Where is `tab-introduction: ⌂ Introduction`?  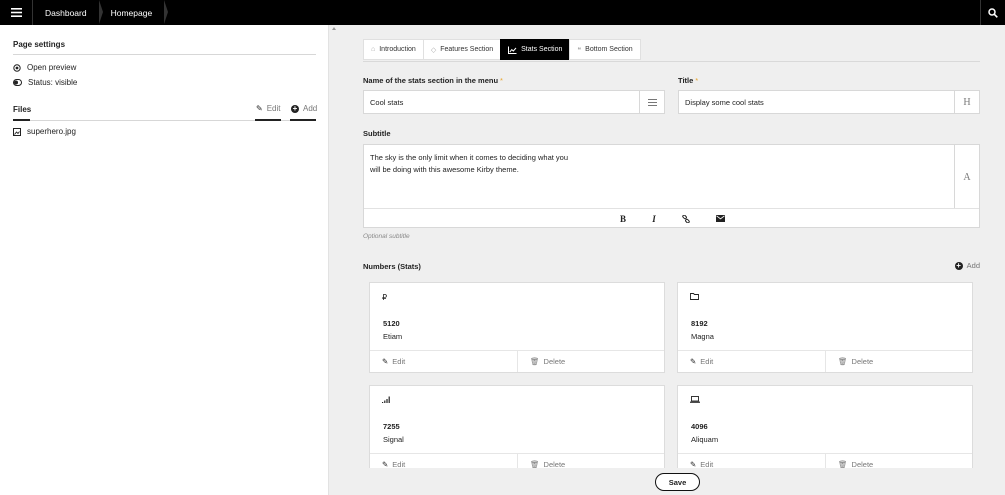 tab-introduction: ⌂ Introduction is located at coordinates (393, 49).